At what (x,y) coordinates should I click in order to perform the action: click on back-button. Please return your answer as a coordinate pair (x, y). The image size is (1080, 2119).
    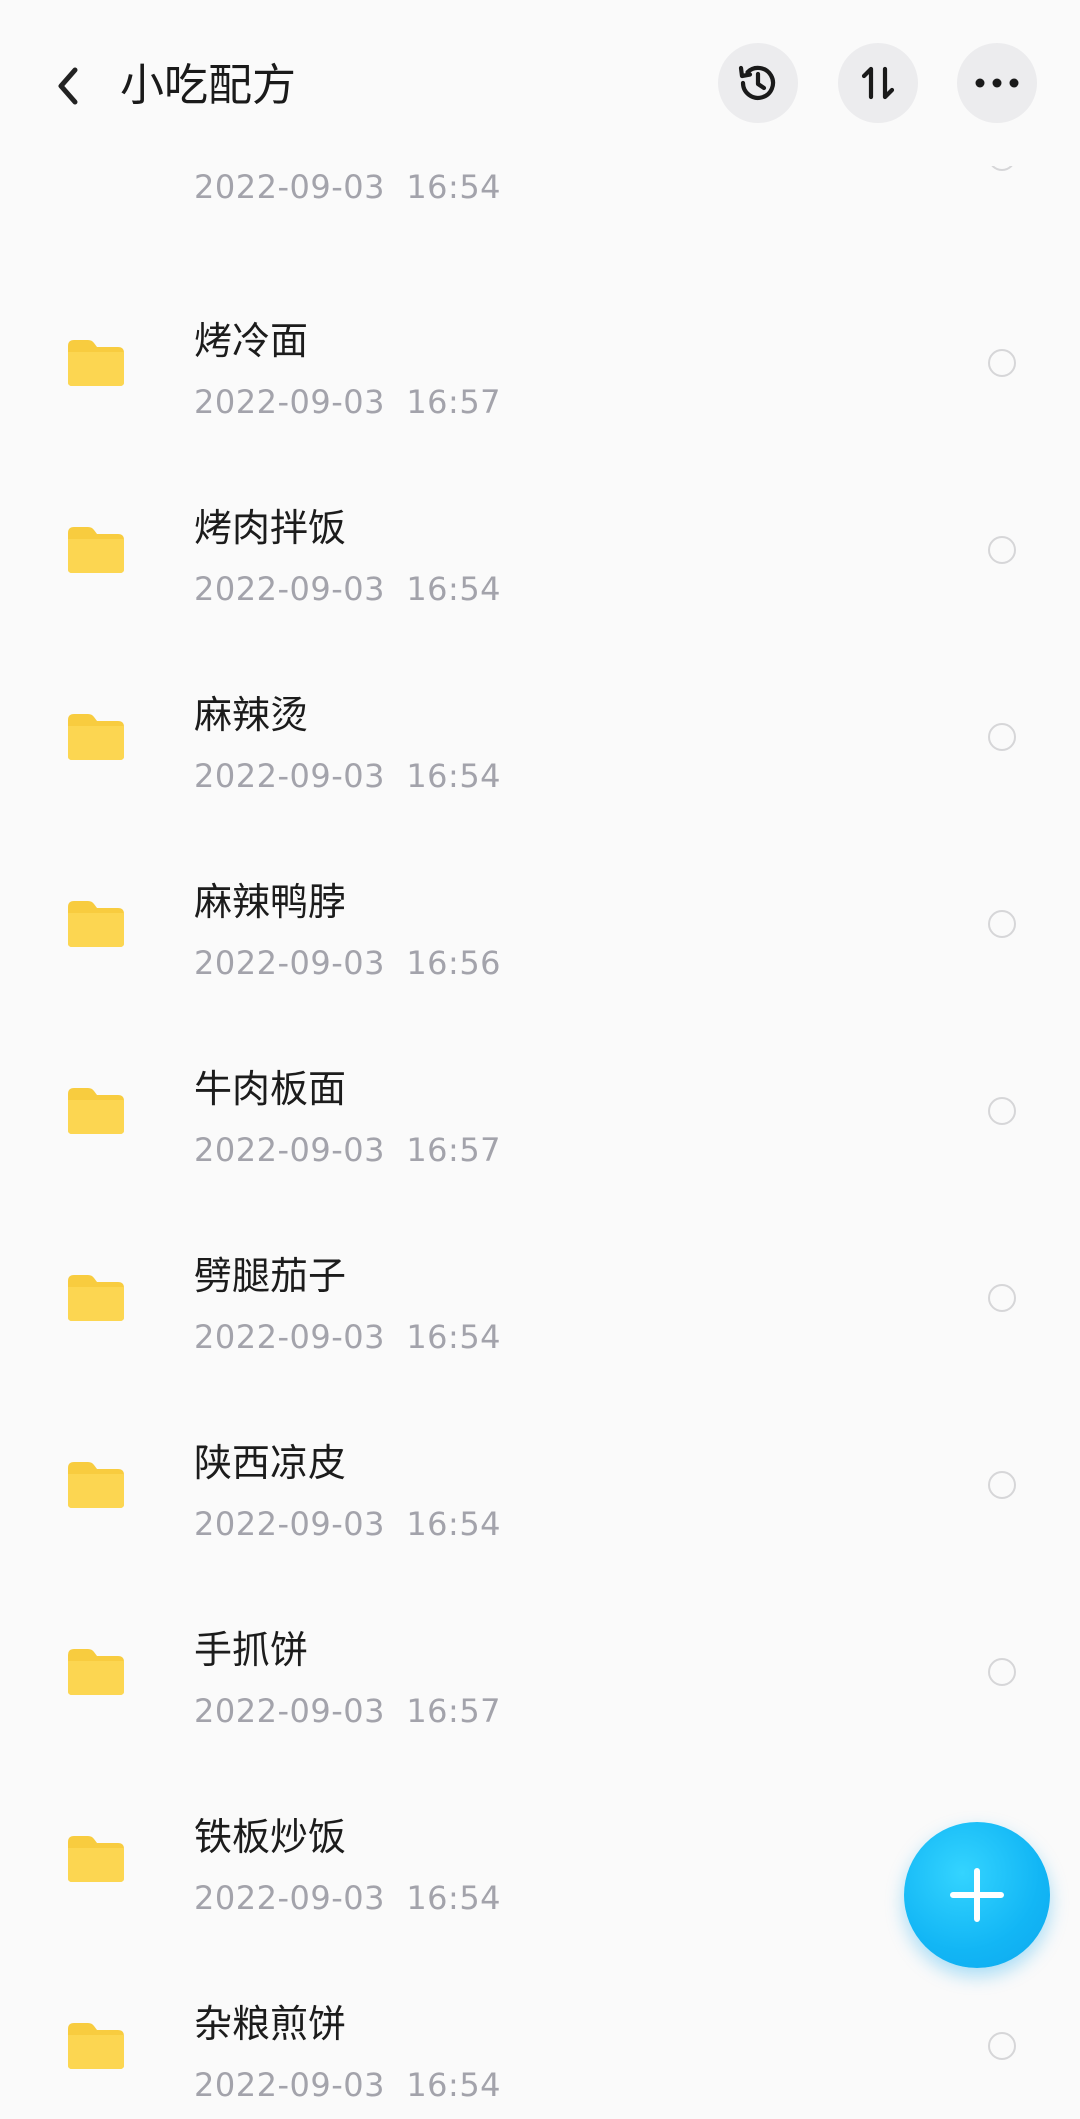
    Looking at the image, I should click on (68, 86).